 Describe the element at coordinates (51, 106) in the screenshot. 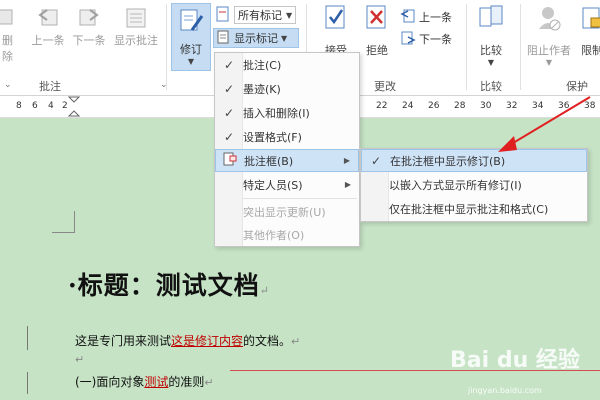

I see `ruler-number: 4` at that location.